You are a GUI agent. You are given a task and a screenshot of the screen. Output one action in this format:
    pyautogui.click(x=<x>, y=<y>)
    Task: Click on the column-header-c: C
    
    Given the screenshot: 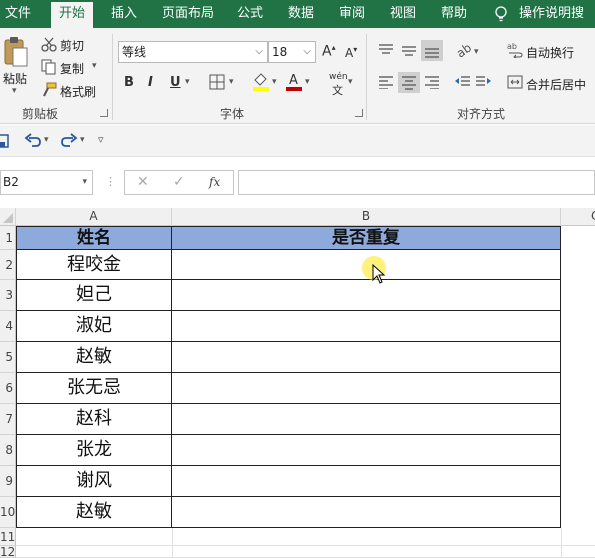 What is the action you would take?
    pyautogui.click(x=578, y=217)
    